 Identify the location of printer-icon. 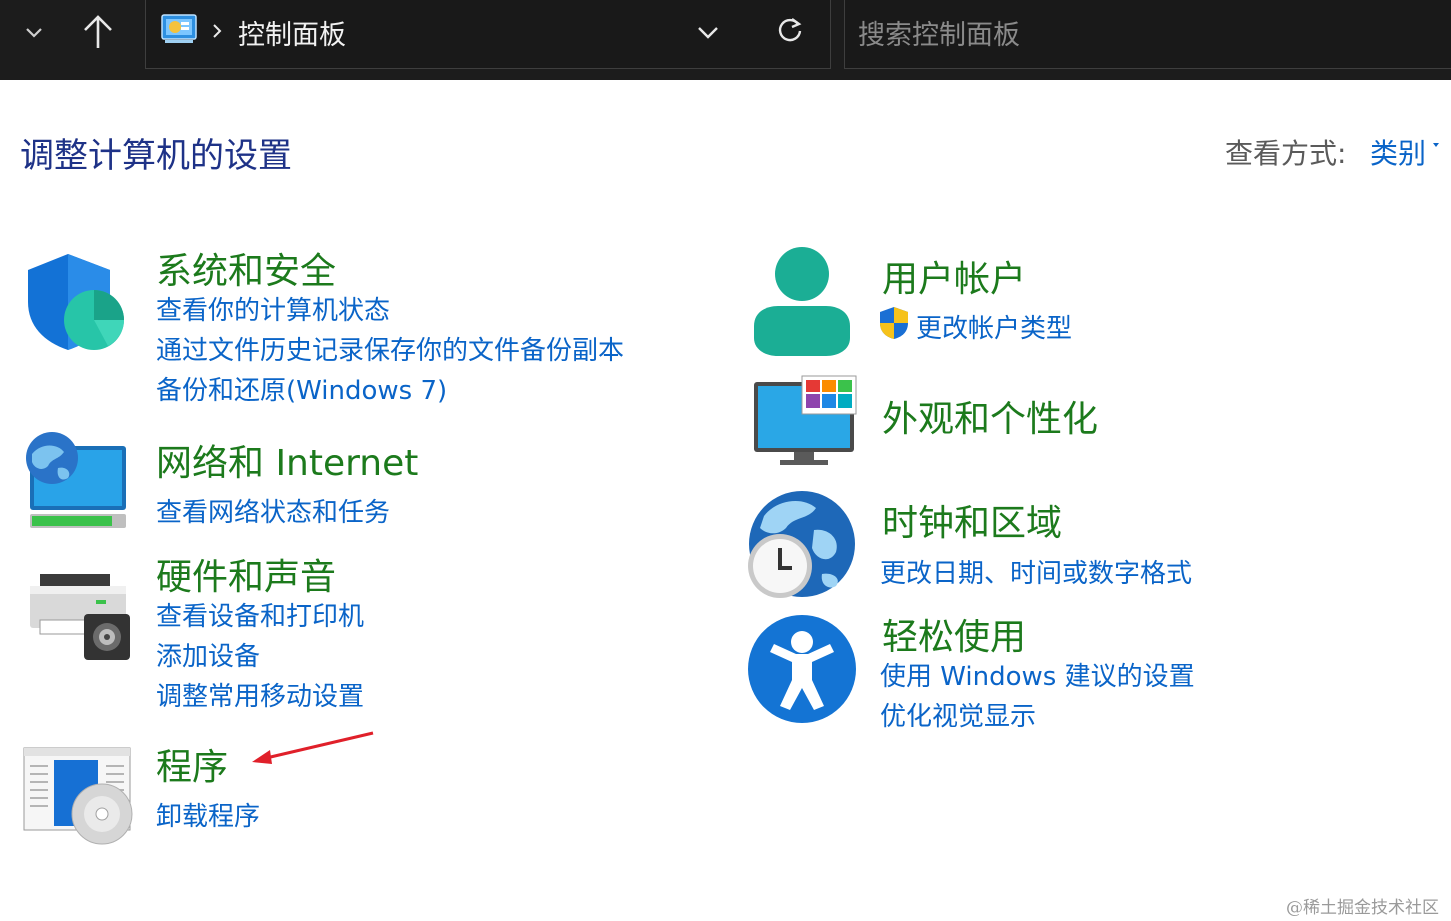
(80, 617).